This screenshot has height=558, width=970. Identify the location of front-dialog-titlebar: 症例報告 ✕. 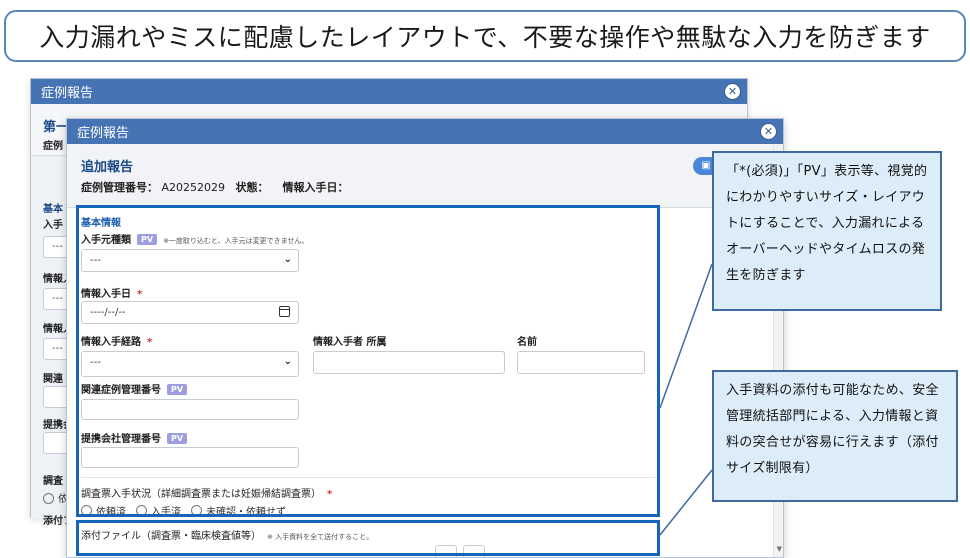
(425, 131).